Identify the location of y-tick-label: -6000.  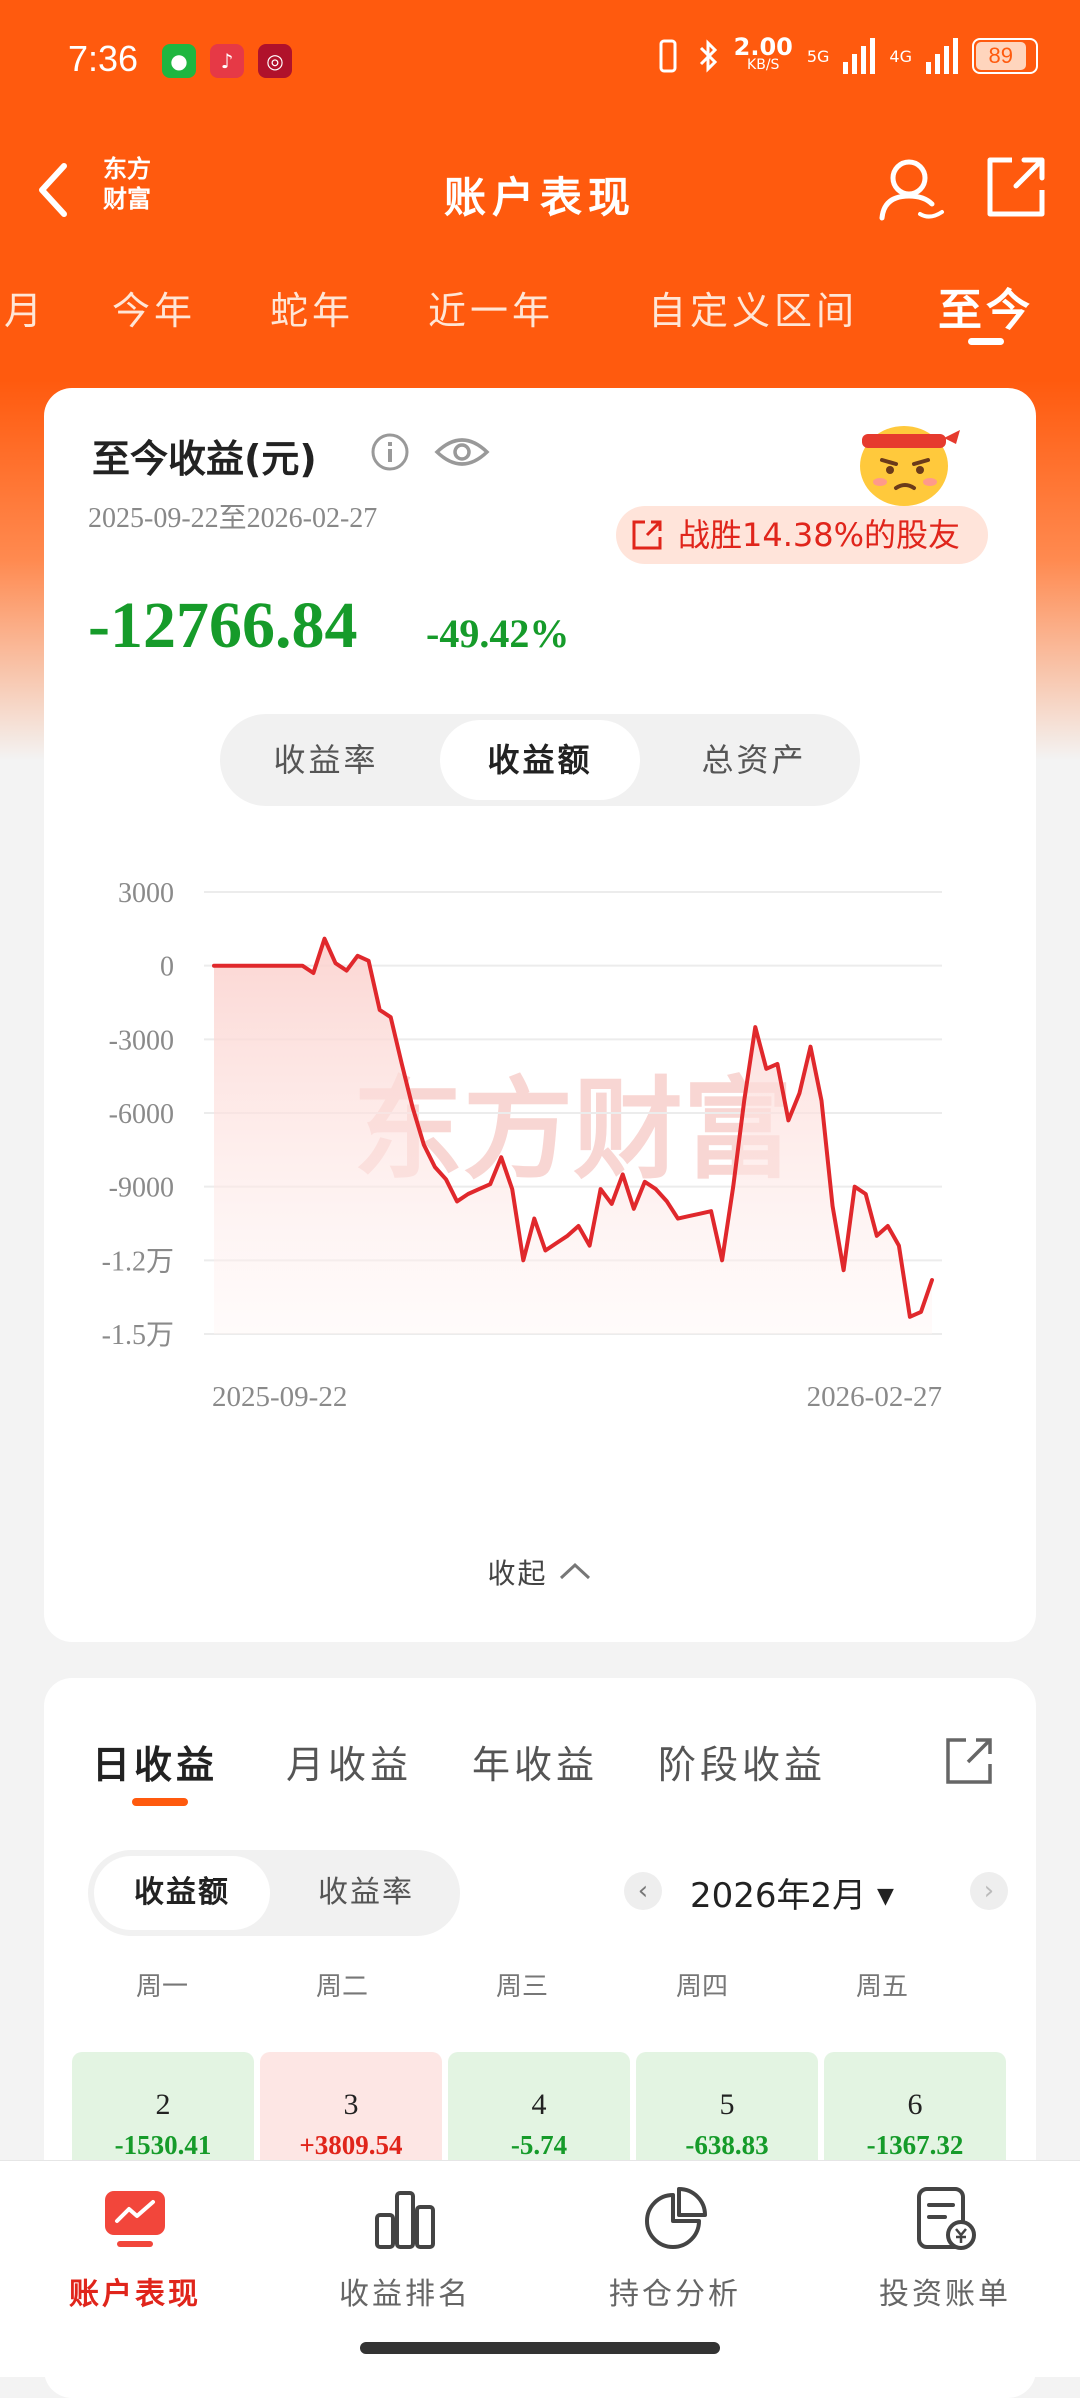
(141, 1114).